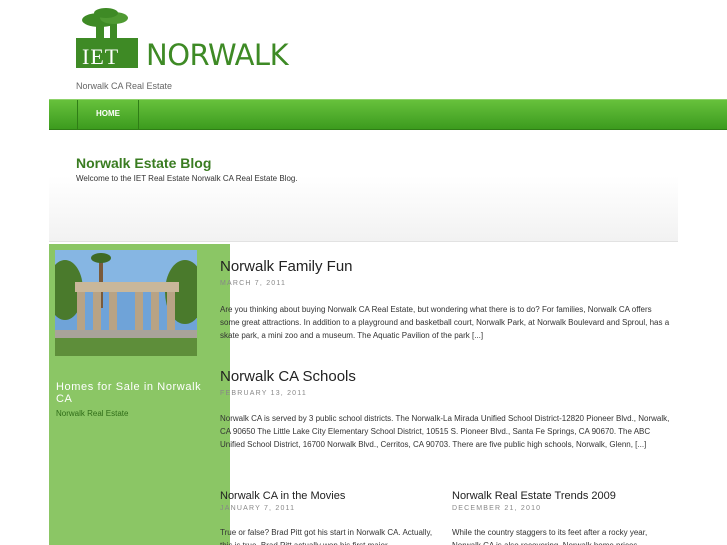 This screenshot has width=727, height=545. I want to click on logo-iet-text: IET, so click(101, 56).